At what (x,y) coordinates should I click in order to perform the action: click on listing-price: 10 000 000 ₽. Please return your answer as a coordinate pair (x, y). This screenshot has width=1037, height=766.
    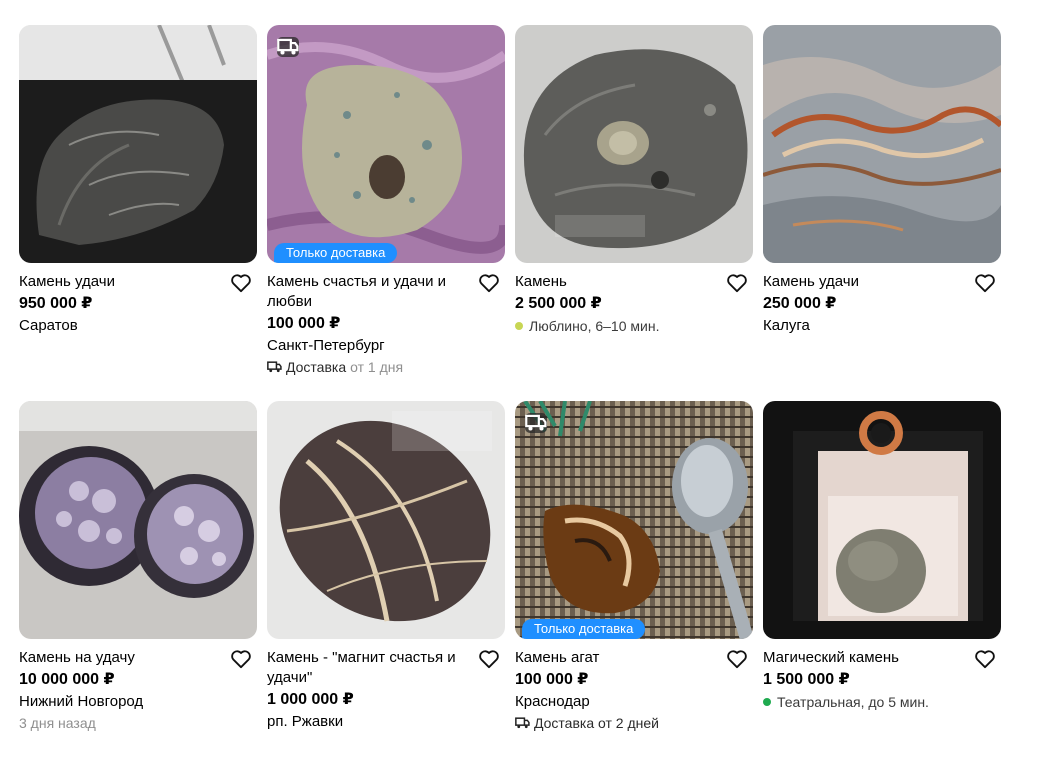
    Looking at the image, I should click on (67, 679).